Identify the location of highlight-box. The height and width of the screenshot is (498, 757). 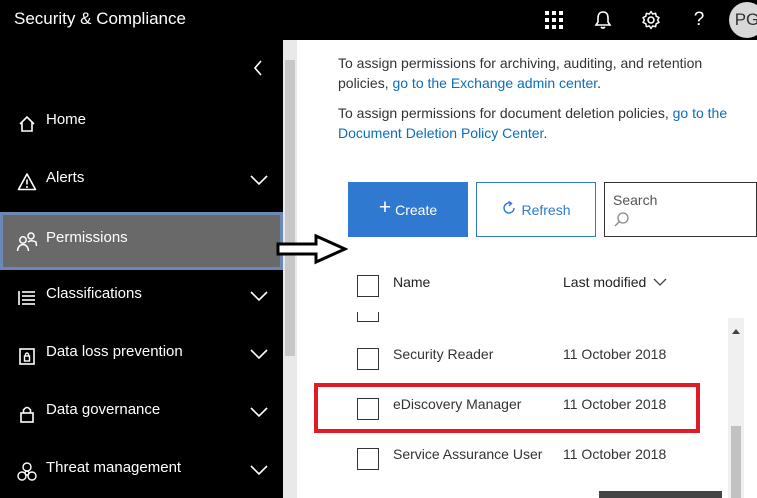
(507, 408).